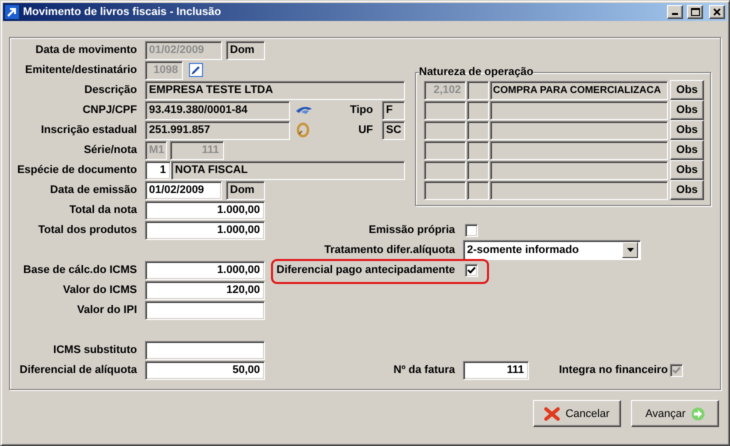  Describe the element at coordinates (675, 12) in the screenshot. I see `minimize-button` at that location.